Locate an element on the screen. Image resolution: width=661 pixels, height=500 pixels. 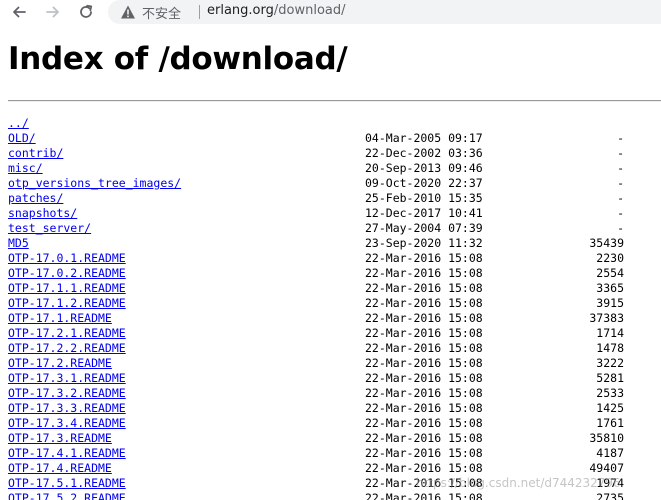
security-status-label: 不安全 is located at coordinates (161, 12).